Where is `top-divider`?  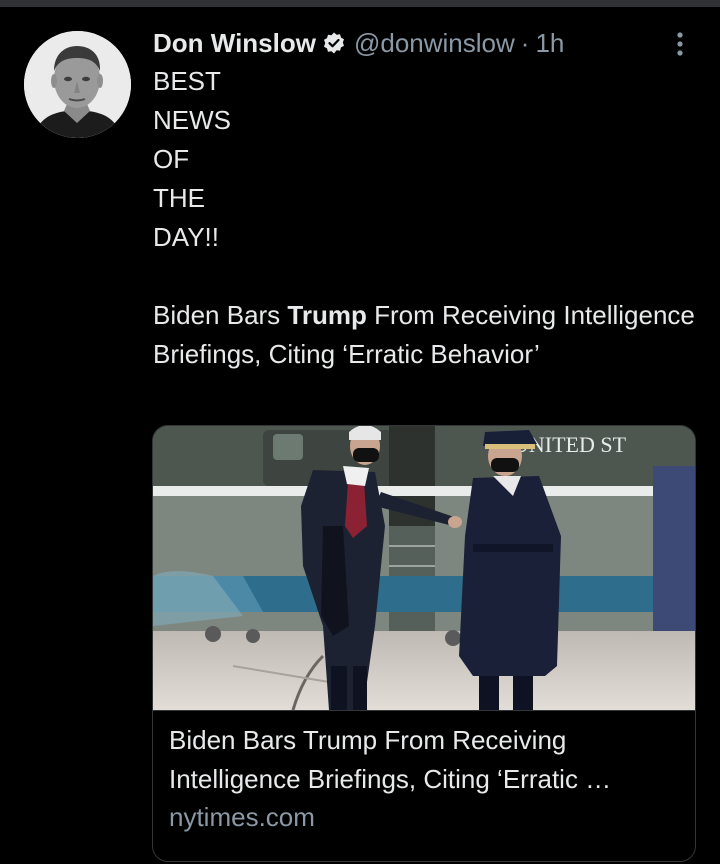
top-divider is located at coordinates (360, 3).